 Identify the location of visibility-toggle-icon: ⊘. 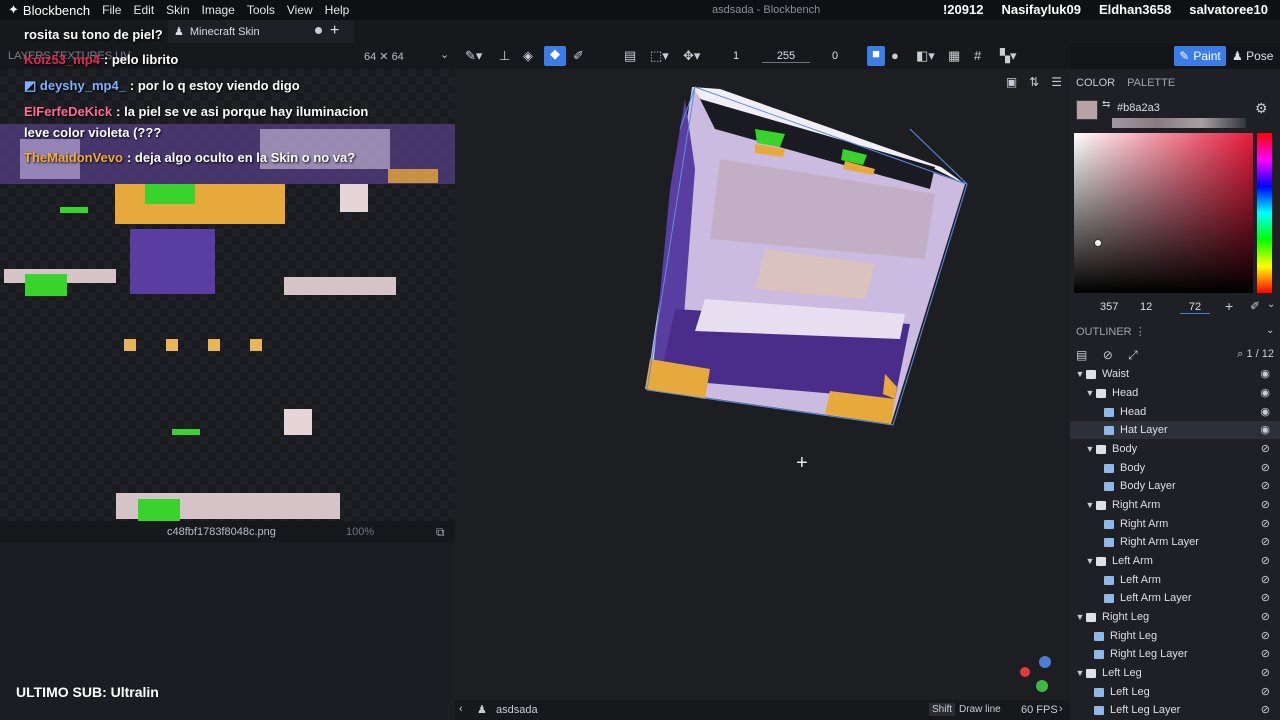
(1108, 355).